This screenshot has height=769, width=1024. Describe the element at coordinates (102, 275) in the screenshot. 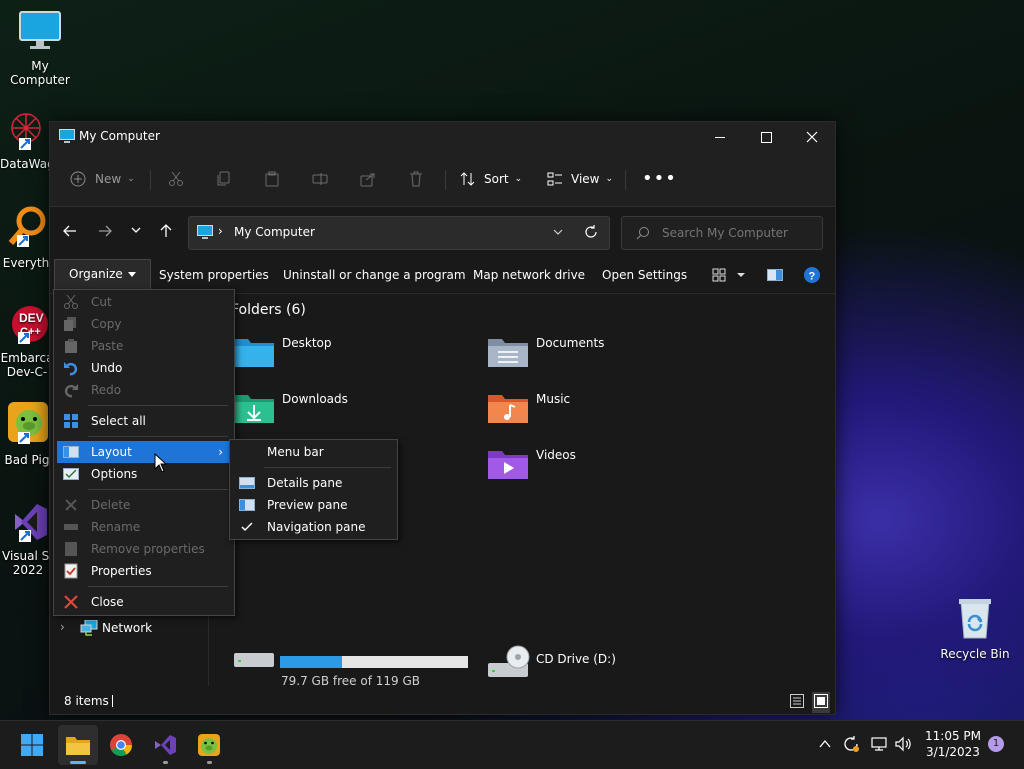

I see `organize-button: Organize` at that location.